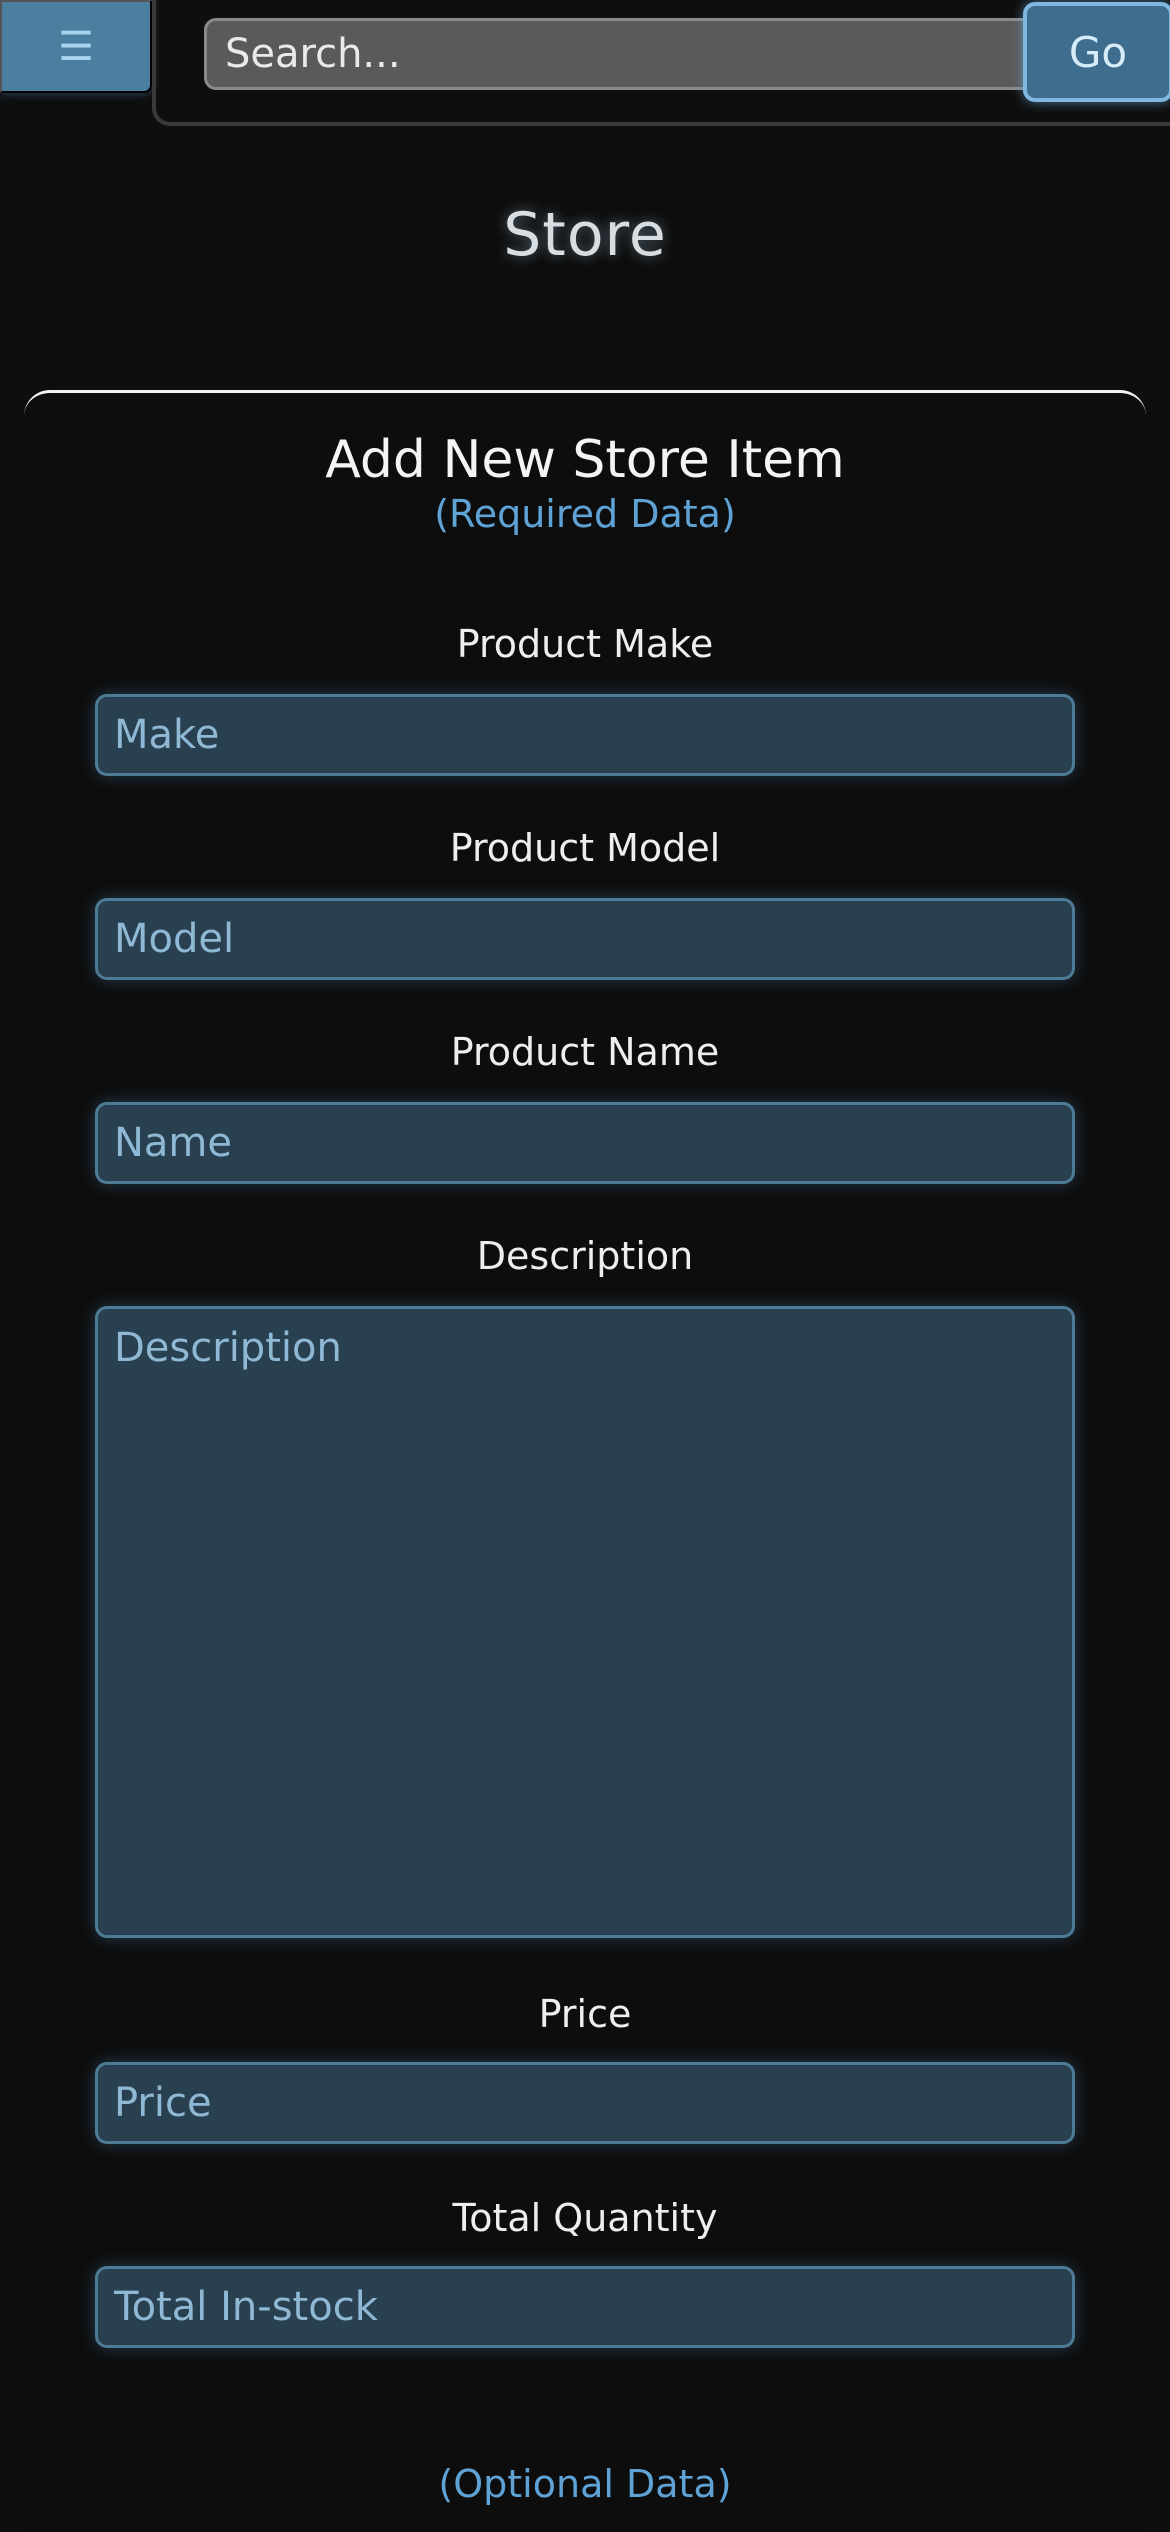  Describe the element at coordinates (585, 939) in the screenshot. I see `product-model-input` at that location.